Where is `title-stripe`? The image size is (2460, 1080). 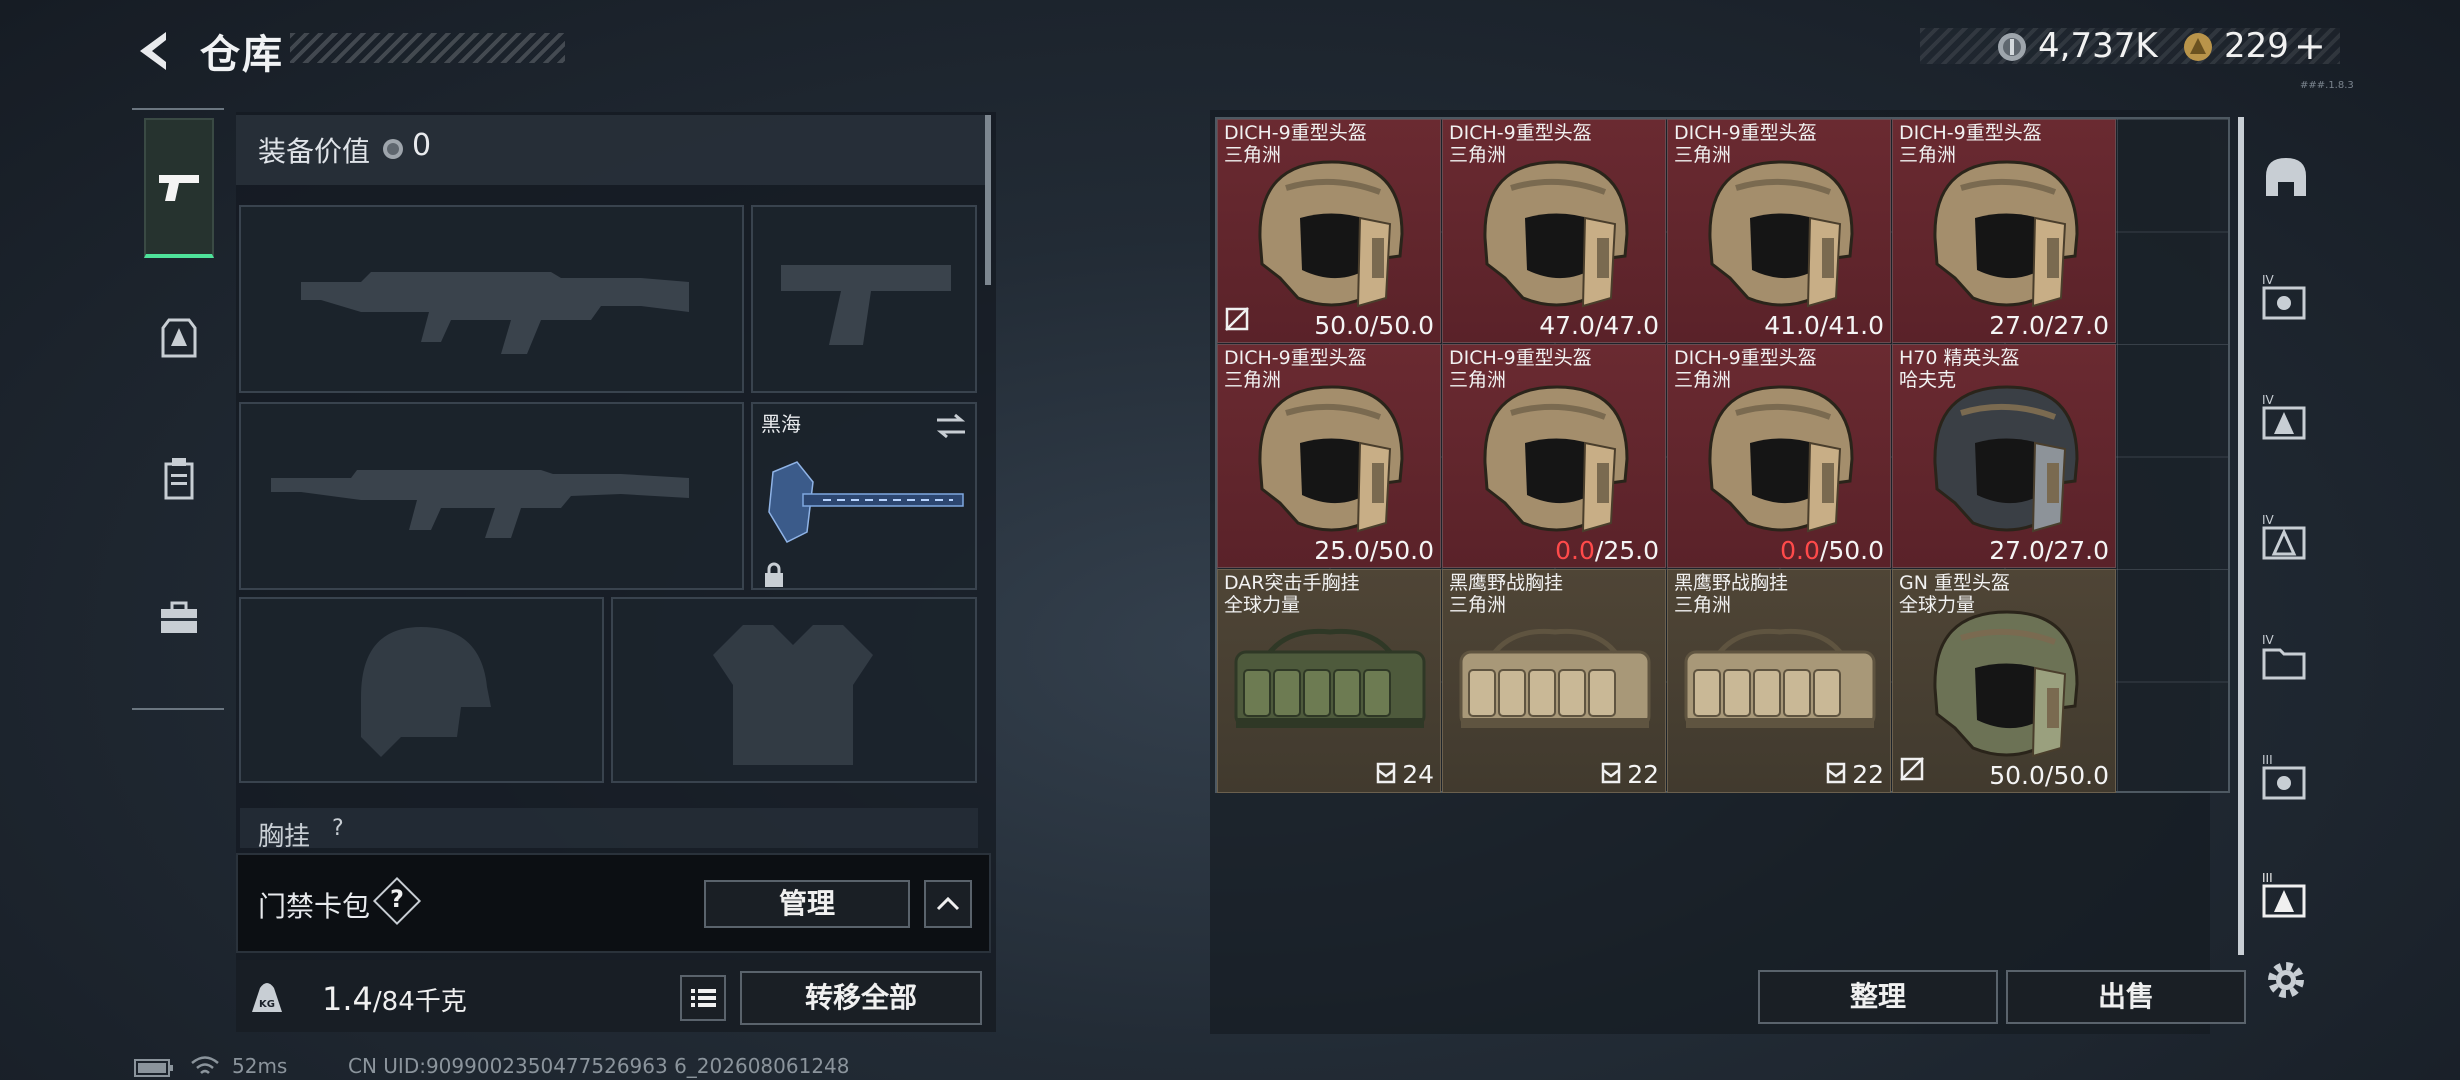 title-stripe is located at coordinates (427, 48).